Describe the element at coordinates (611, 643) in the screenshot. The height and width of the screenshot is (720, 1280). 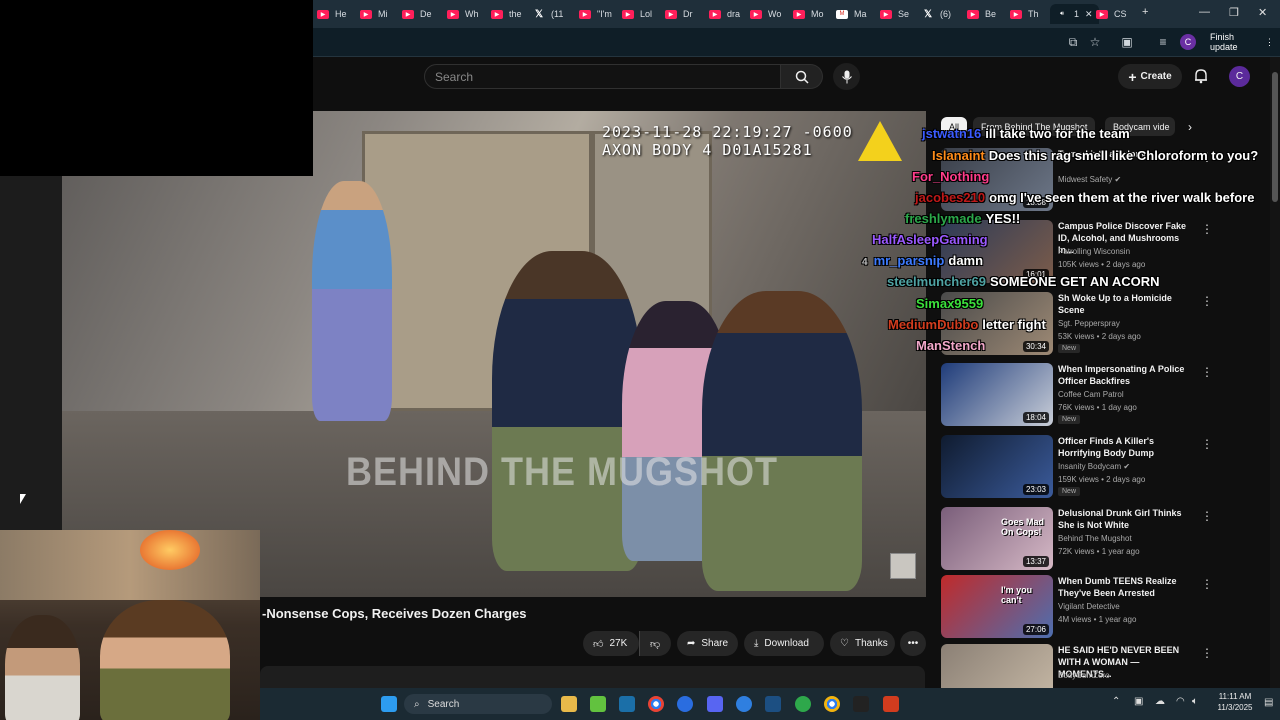
I see `like-button: 👍︎ 27K` at that location.